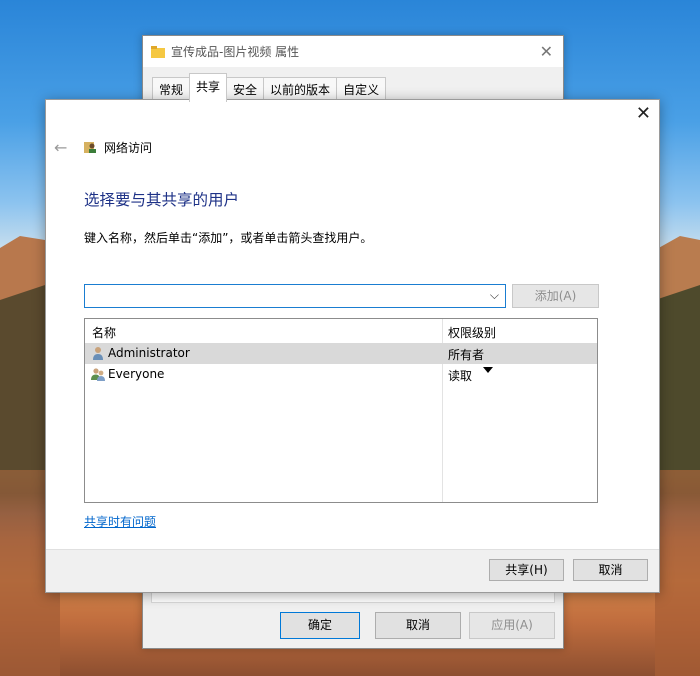  What do you see at coordinates (341, 353) in the screenshot?
I see `list-item: Administrator 所有者` at bounding box center [341, 353].